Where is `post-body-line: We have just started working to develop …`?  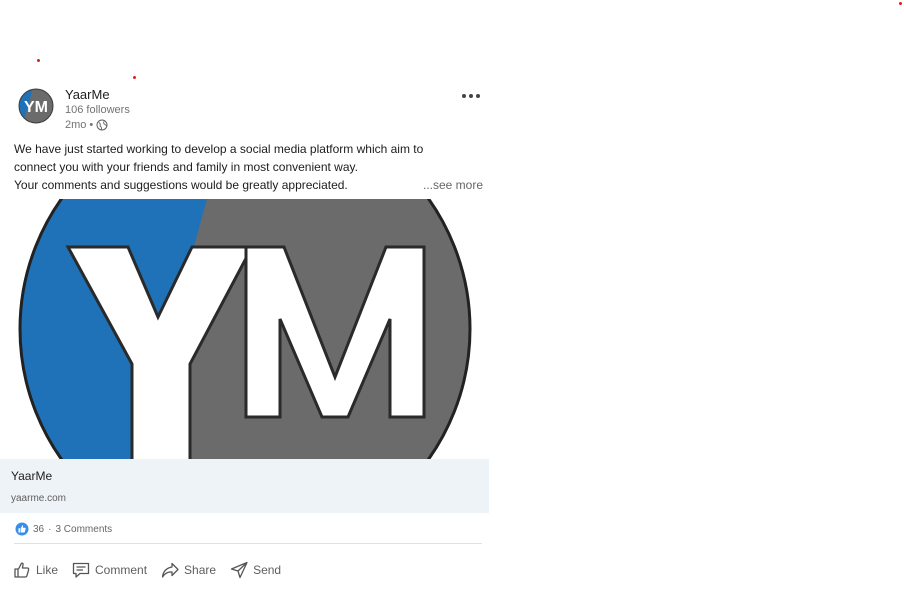 post-body-line: We have just started working to develop … is located at coordinates (219, 149).